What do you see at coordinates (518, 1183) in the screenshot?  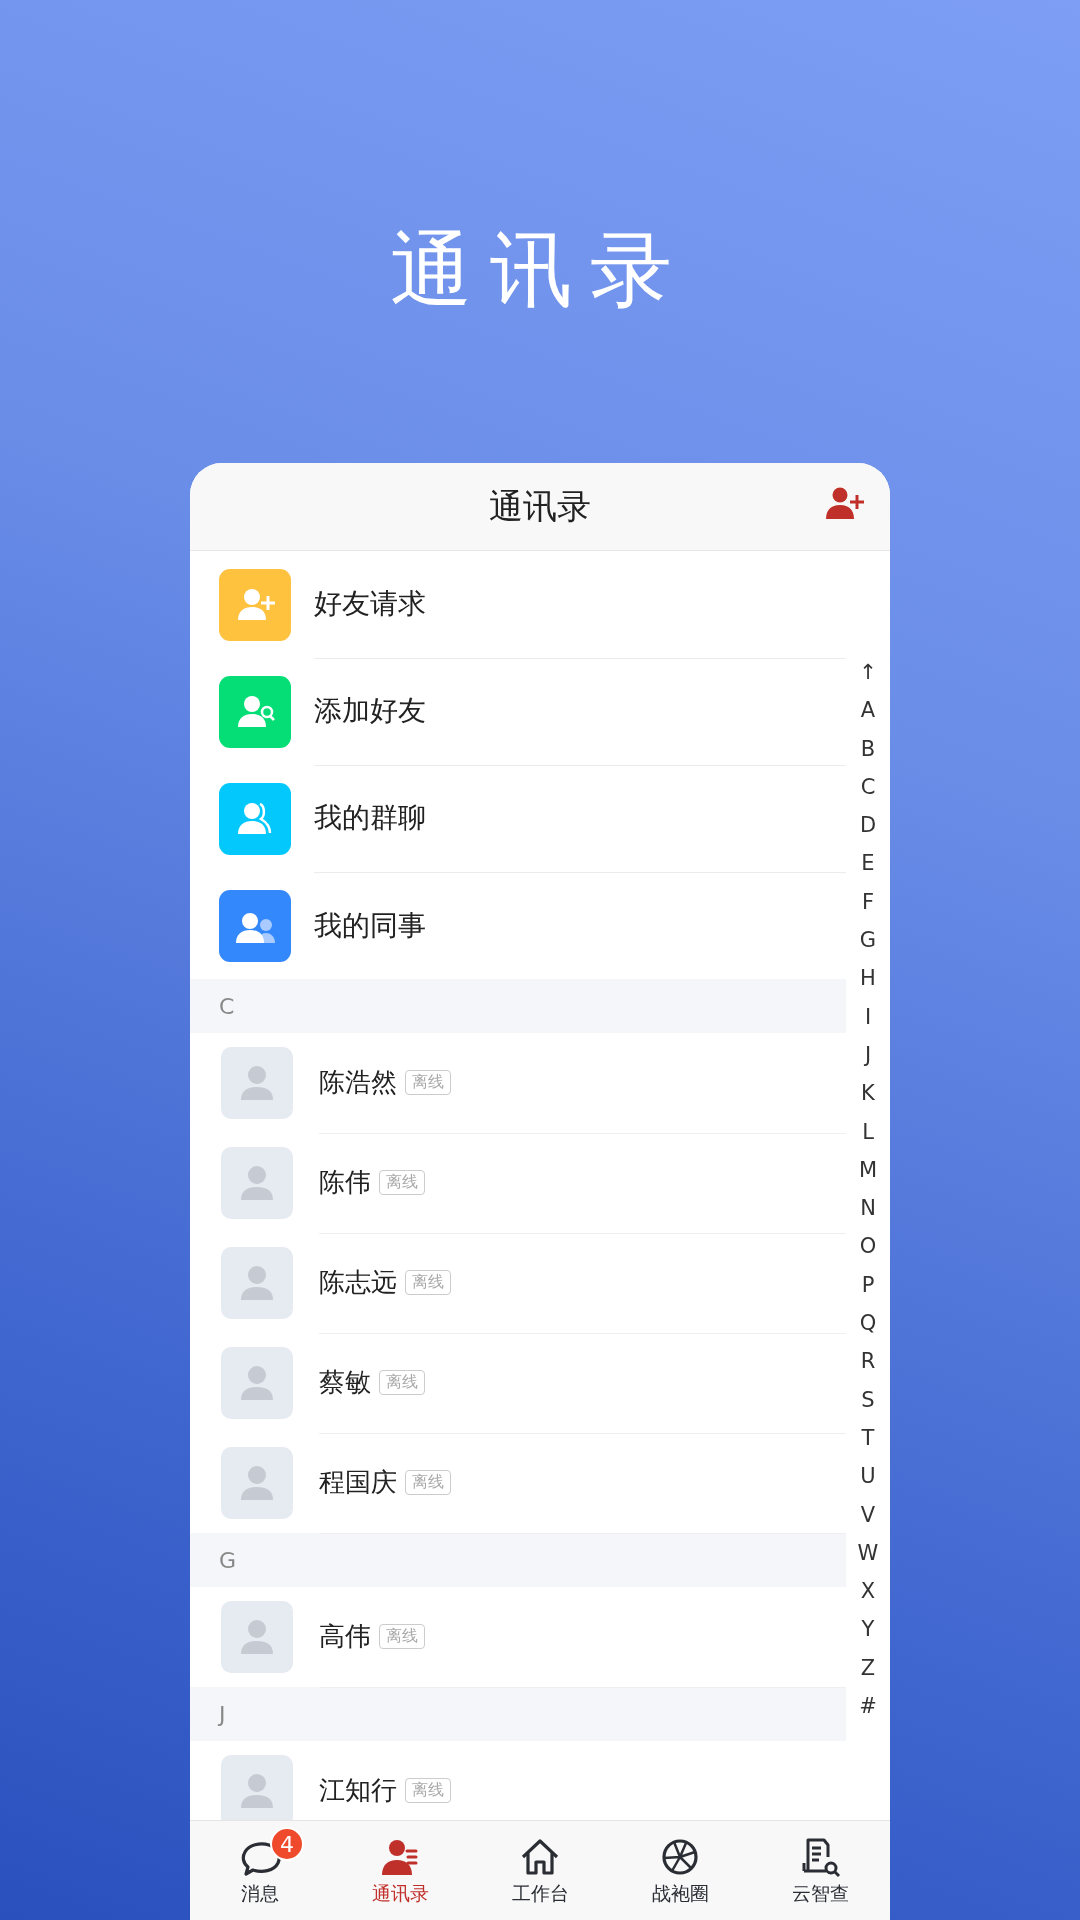 I see `contact-row: 陈伟 离线` at bounding box center [518, 1183].